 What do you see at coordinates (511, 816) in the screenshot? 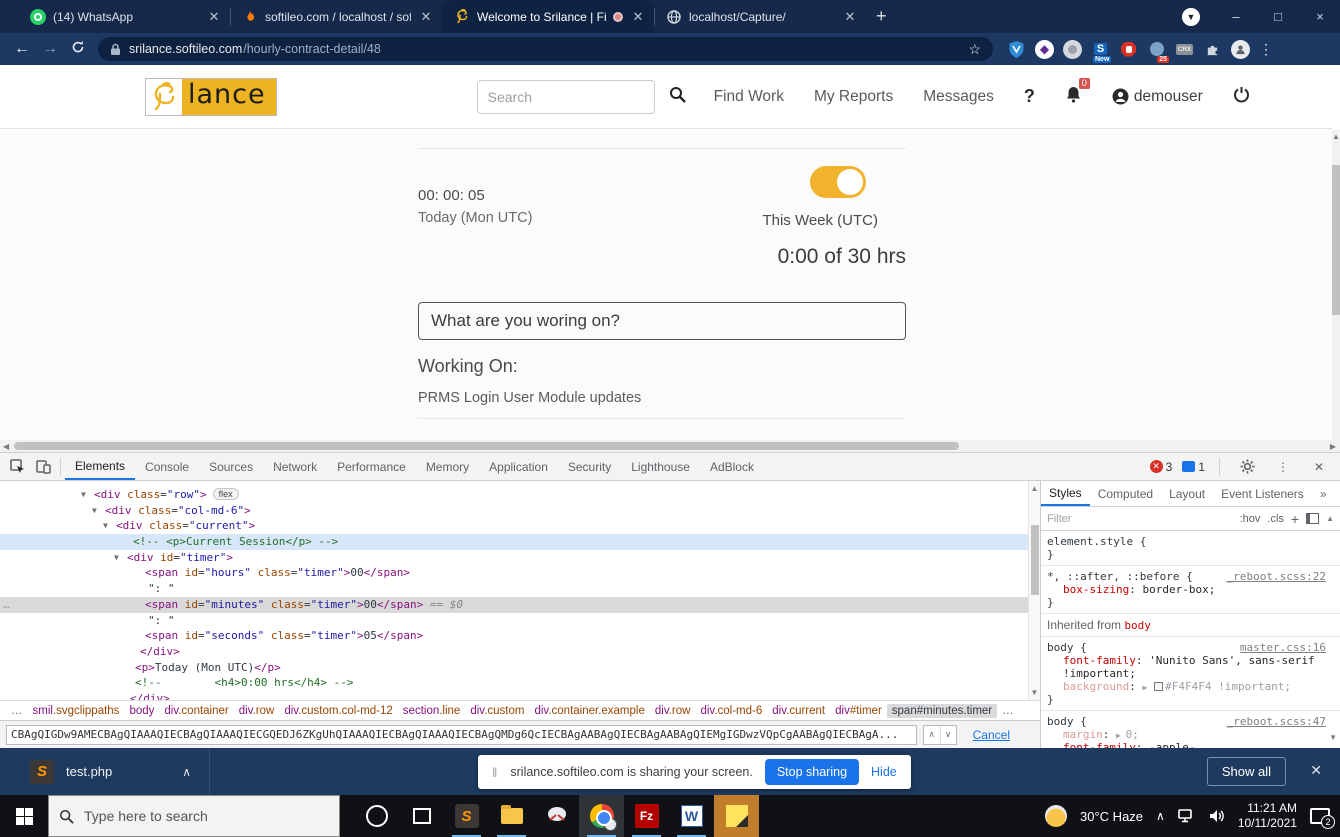
I see `taskbar-explorer-icon` at bounding box center [511, 816].